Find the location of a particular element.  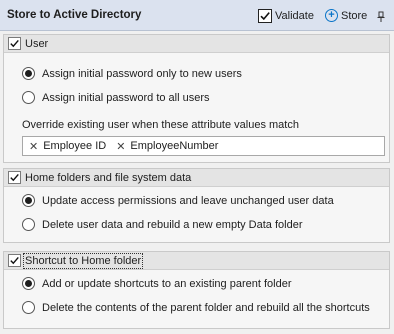

pin-icon is located at coordinates (381, 16).